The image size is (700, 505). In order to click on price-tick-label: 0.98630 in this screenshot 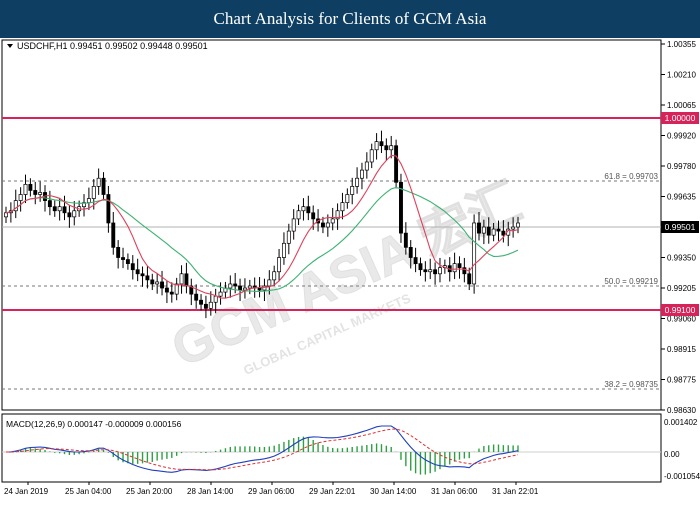, I will do `click(681, 410)`.